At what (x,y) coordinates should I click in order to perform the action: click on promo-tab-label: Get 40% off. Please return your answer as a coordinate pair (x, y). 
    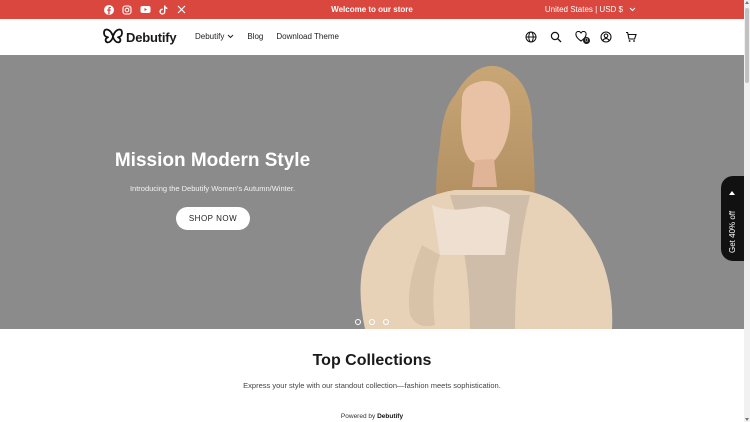
    Looking at the image, I should click on (732, 231).